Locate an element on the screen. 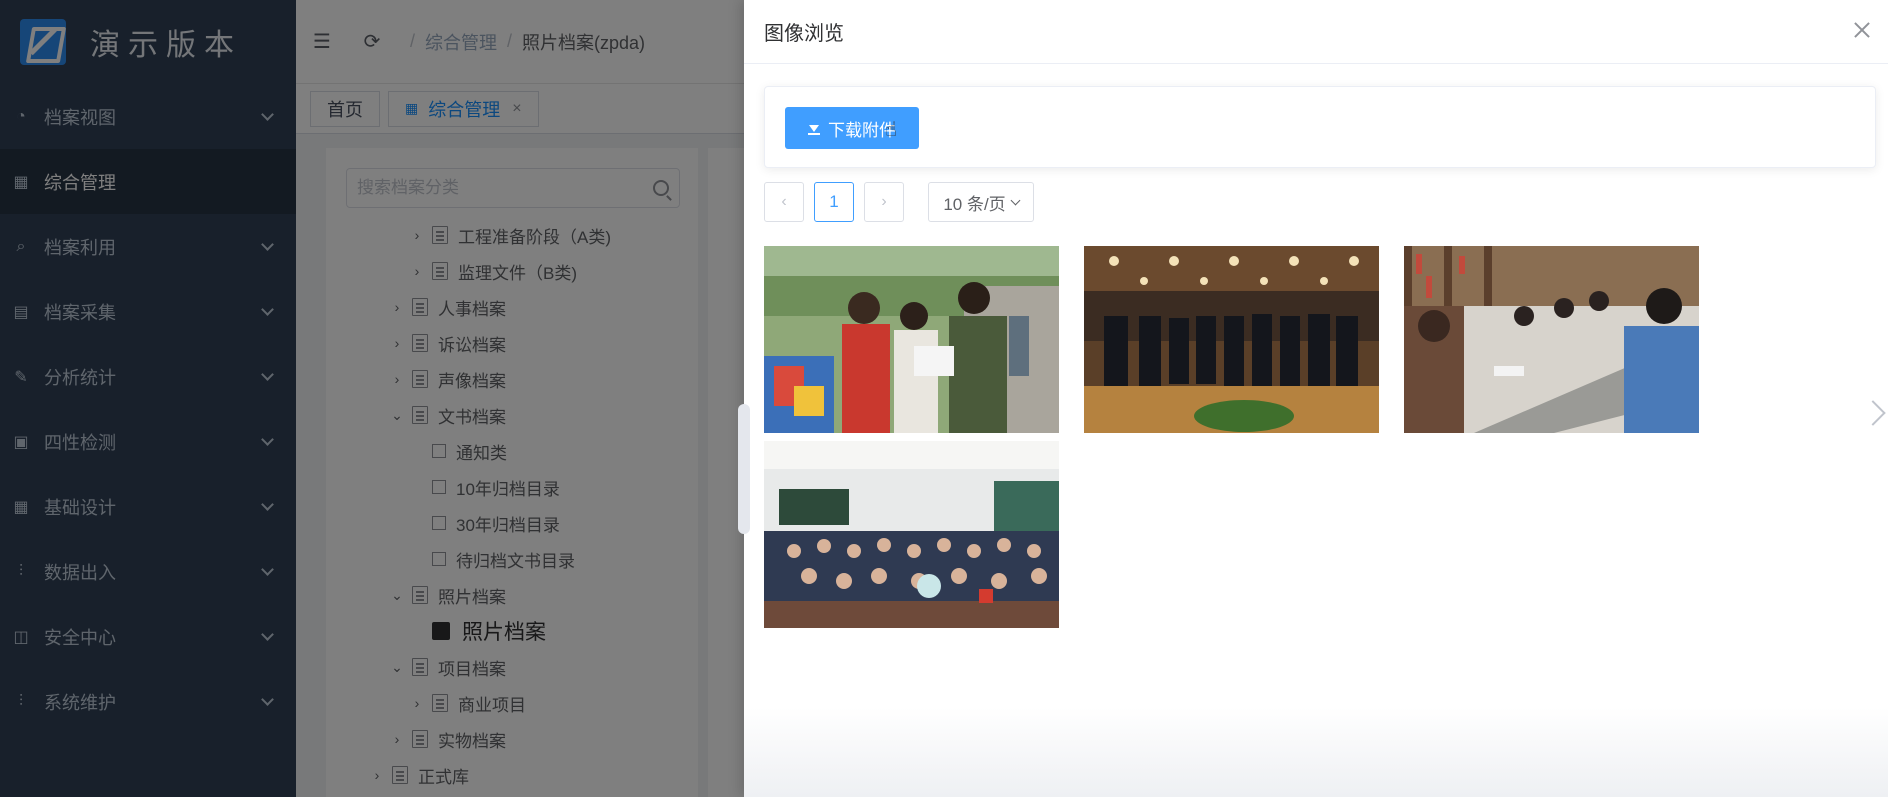  prev-page-button: ‹ is located at coordinates (784, 202).